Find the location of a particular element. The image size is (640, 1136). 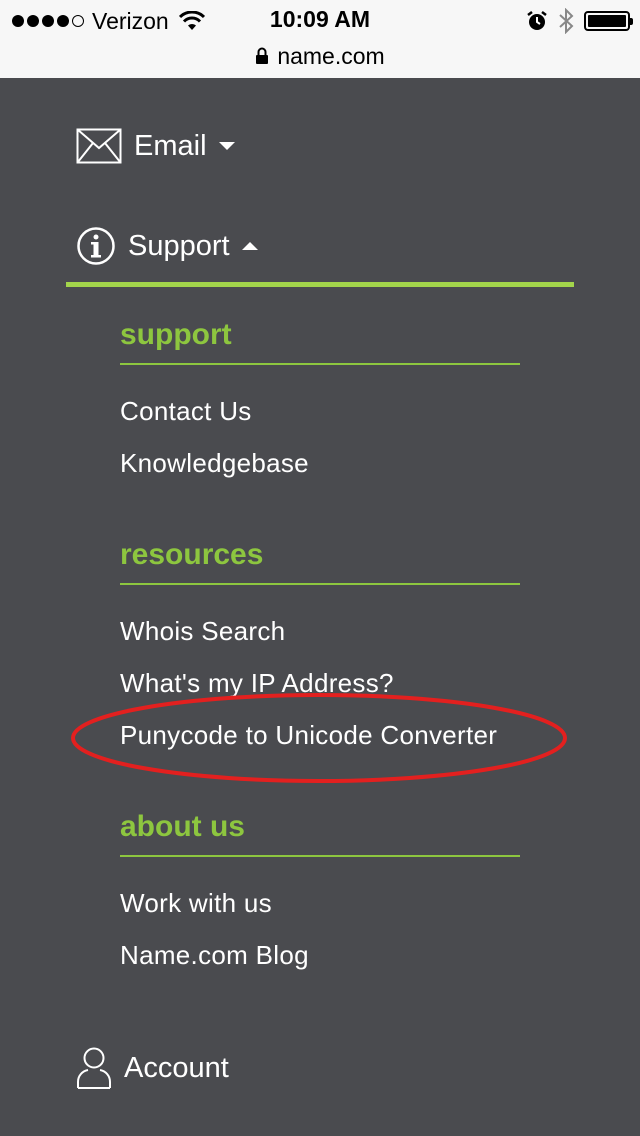

support-active-underline is located at coordinates (320, 284).